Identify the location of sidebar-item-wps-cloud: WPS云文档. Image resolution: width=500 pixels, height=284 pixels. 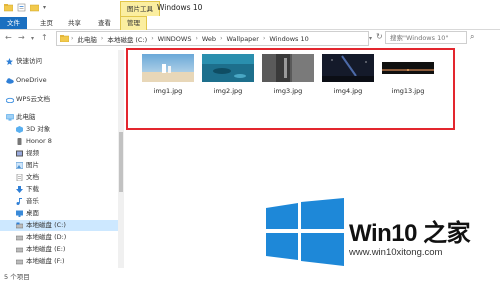
(59, 99).